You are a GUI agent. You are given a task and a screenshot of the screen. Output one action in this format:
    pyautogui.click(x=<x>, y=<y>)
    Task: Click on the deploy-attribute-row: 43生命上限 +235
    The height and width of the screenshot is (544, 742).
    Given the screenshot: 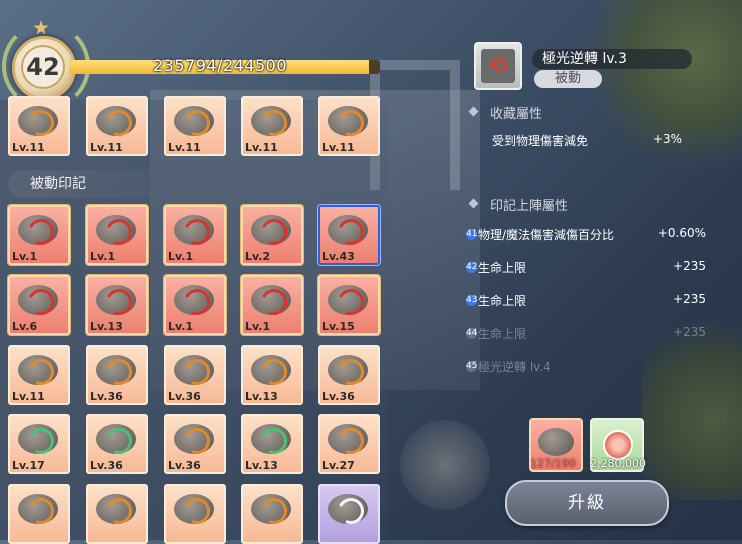 What is the action you would take?
    pyautogui.click(x=586, y=302)
    